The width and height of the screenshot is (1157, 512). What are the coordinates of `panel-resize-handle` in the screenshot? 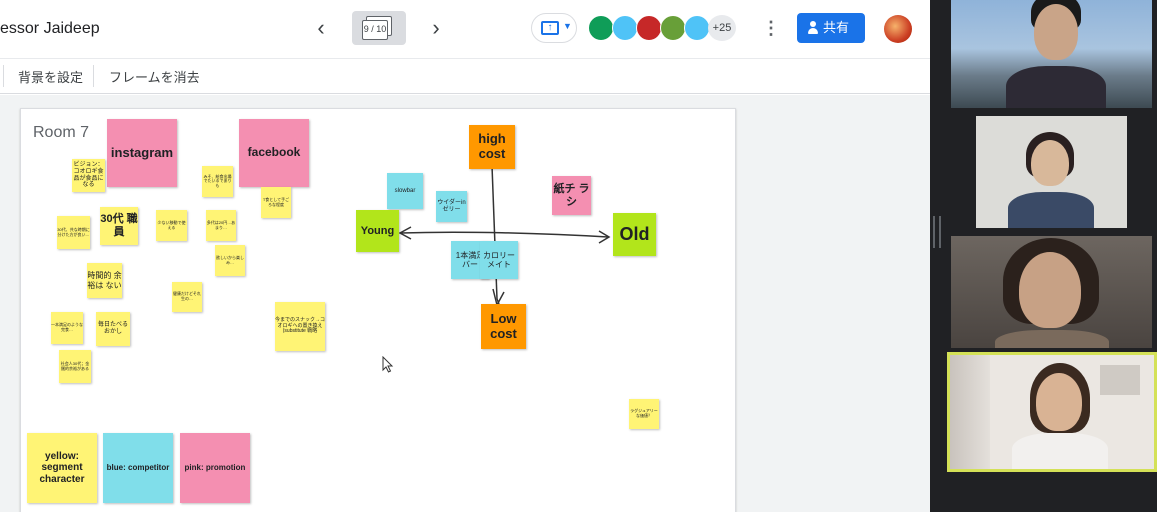 It's located at (937, 232).